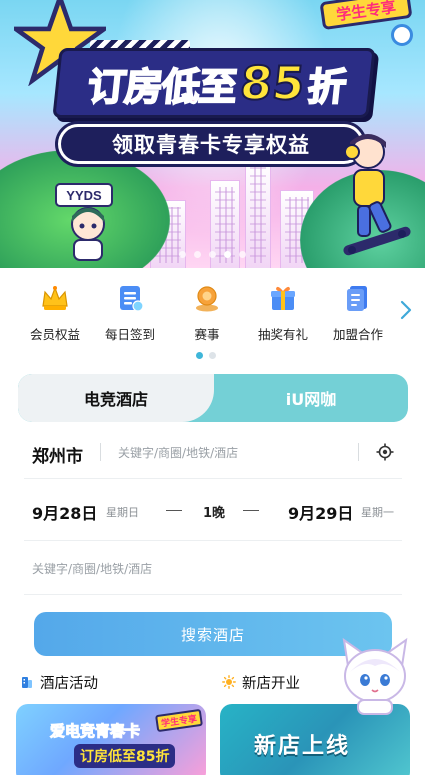 The height and width of the screenshot is (775, 425). What do you see at coordinates (162, 87) in the screenshot?
I see `headline-text-a: 订房低至` at bounding box center [162, 87].